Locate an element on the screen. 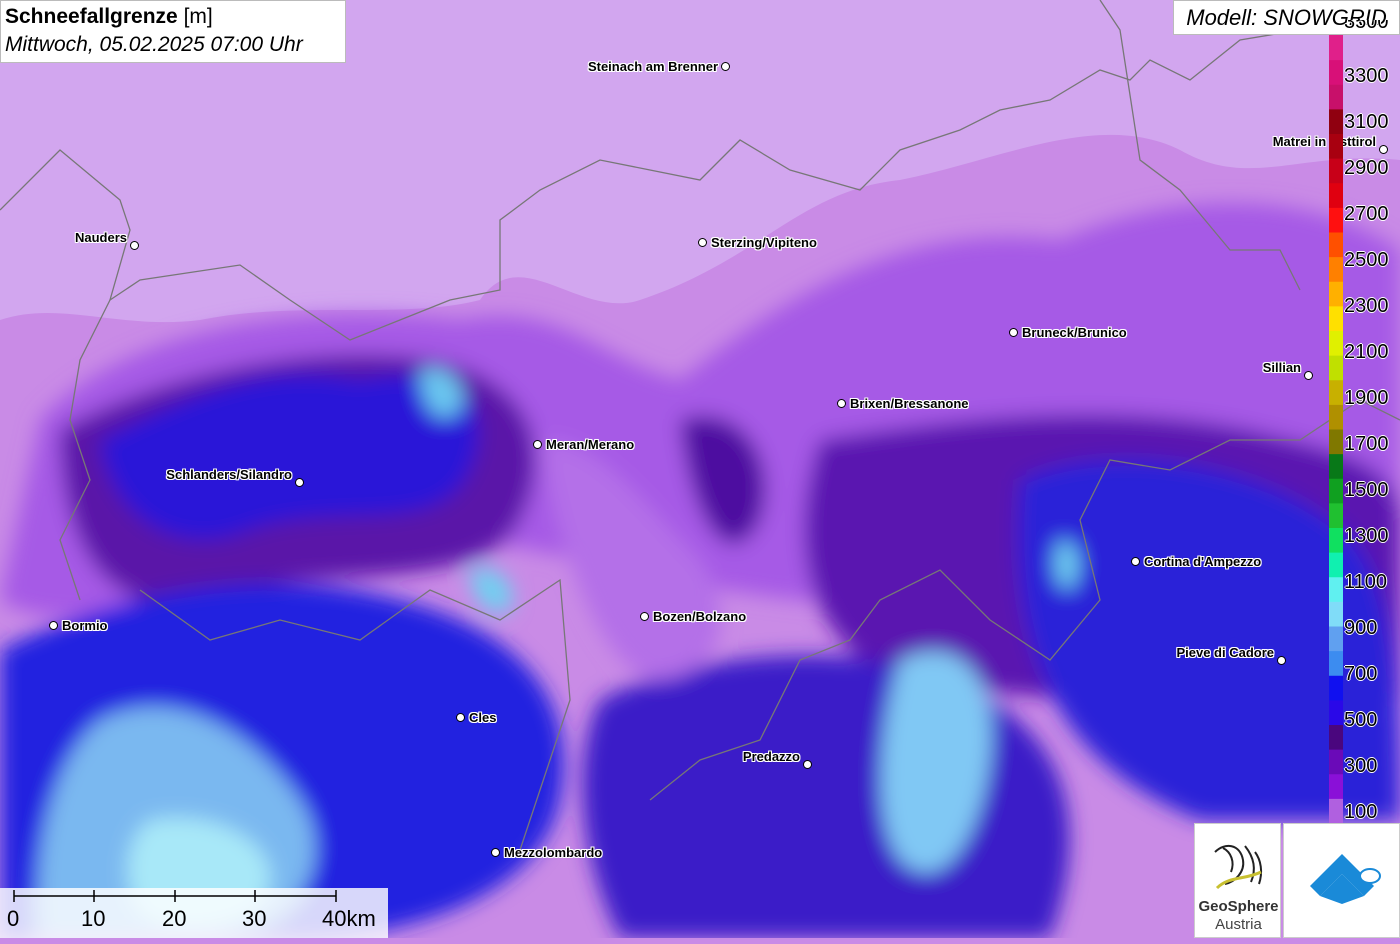  geosphere-logo: GeoSphere Austria is located at coordinates (1237, 880).